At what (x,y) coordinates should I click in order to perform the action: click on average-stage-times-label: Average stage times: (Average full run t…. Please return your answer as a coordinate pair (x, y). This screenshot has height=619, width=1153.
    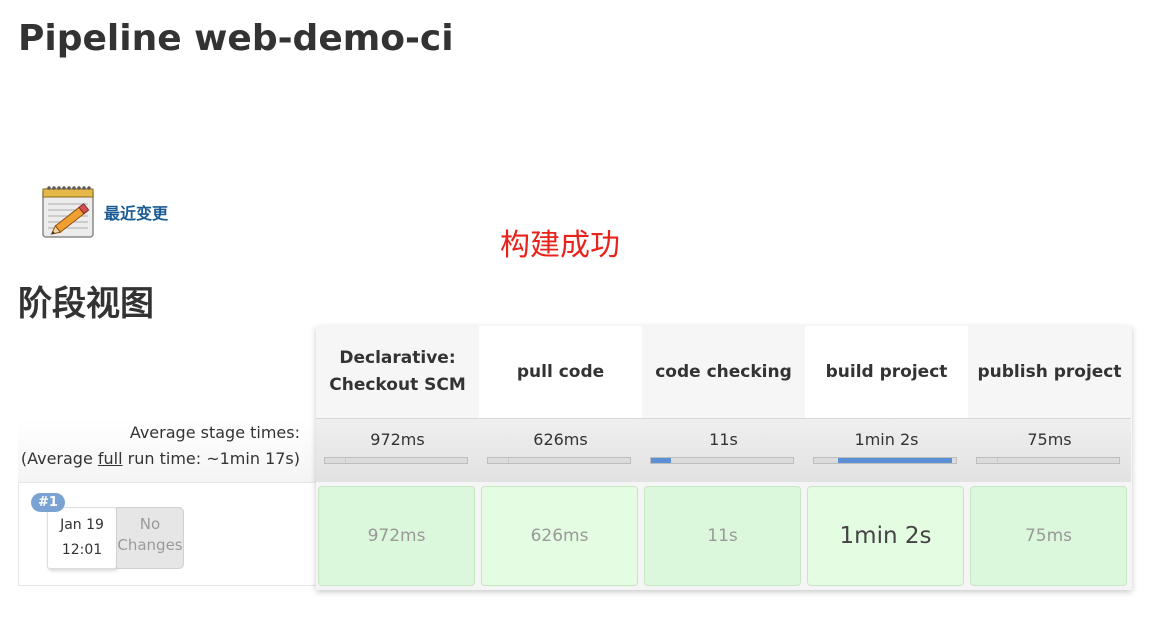
    Looking at the image, I should click on (167, 451).